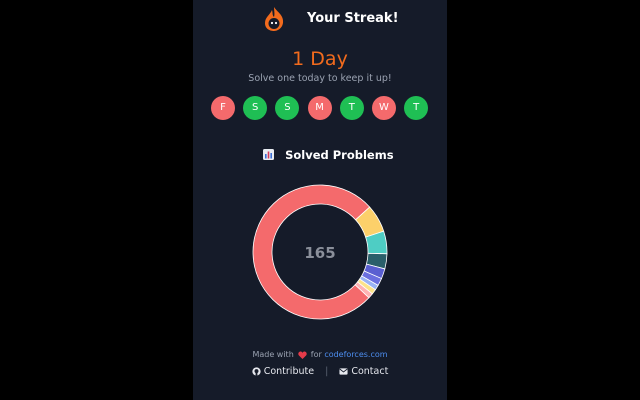  I want to click on made-with-text: Made with, so click(273, 354).